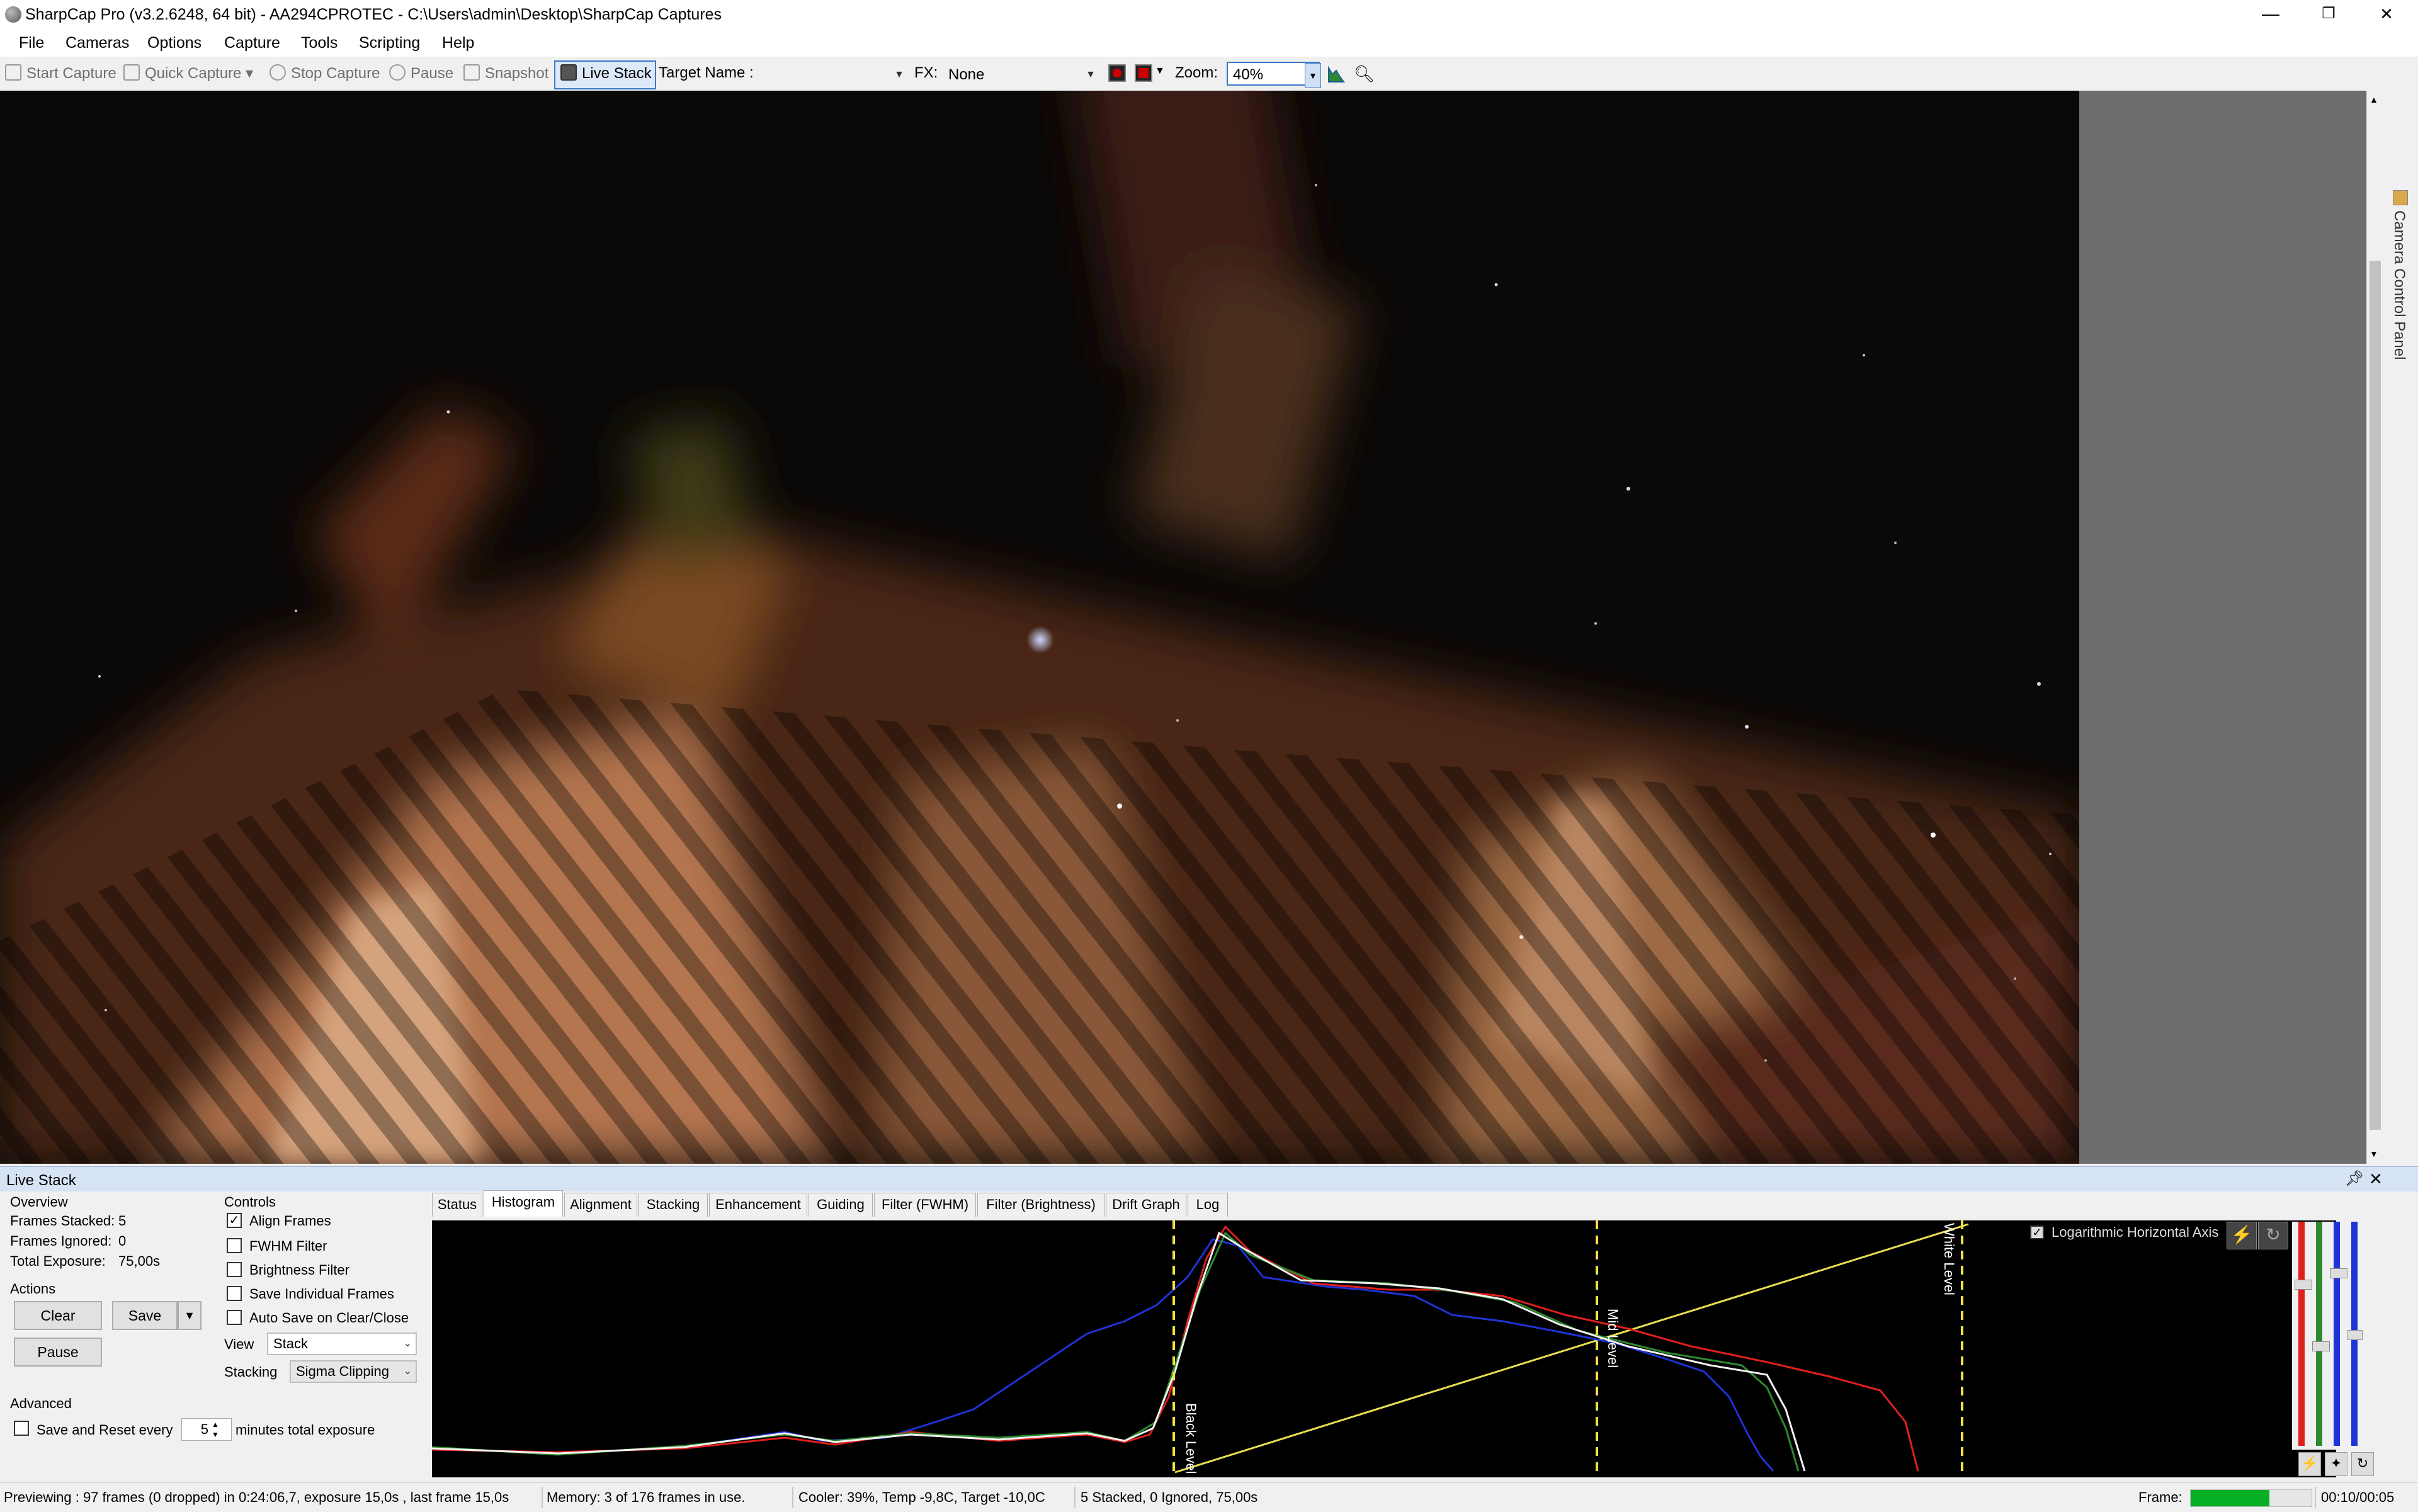 This screenshot has width=2418, height=1512. I want to click on start-capture-button: Start Capture, so click(60, 73).